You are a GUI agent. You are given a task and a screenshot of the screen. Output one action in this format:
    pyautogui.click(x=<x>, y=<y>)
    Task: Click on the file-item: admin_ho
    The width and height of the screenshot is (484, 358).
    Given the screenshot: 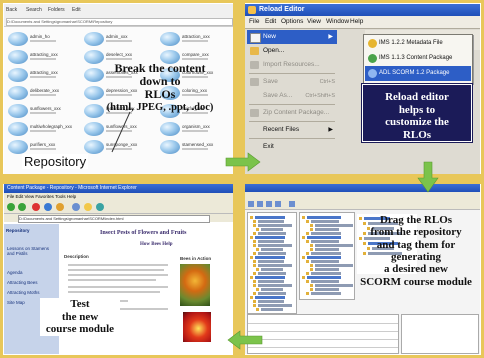 What is the action you would take?
    pyautogui.click(x=36, y=40)
    